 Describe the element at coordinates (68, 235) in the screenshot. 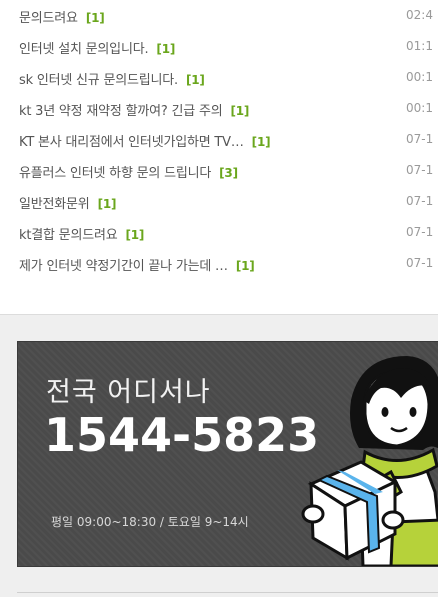

I see `post-title-text: kt결합 문의드려요` at that location.